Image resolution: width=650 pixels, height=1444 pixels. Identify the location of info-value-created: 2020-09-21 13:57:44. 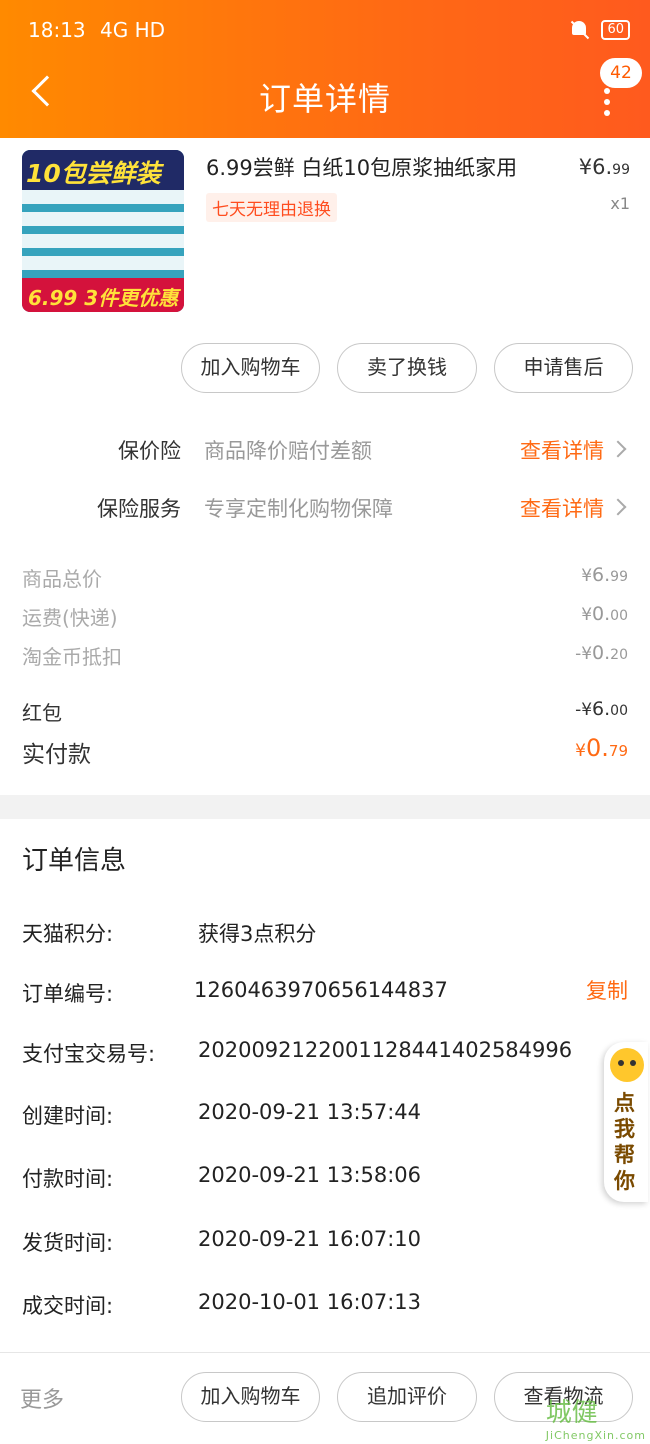
(310, 1112).